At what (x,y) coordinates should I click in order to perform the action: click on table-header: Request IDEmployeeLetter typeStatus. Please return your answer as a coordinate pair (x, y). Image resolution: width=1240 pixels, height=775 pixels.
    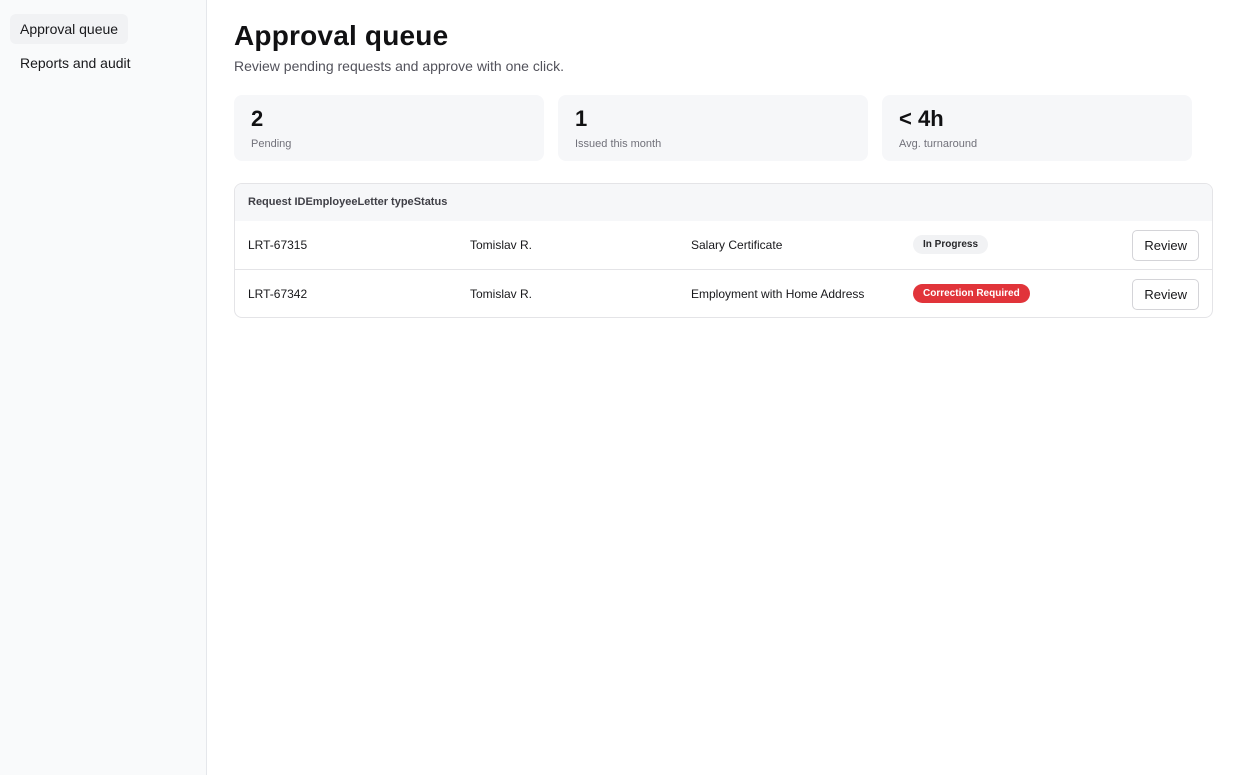
    Looking at the image, I should click on (723, 202).